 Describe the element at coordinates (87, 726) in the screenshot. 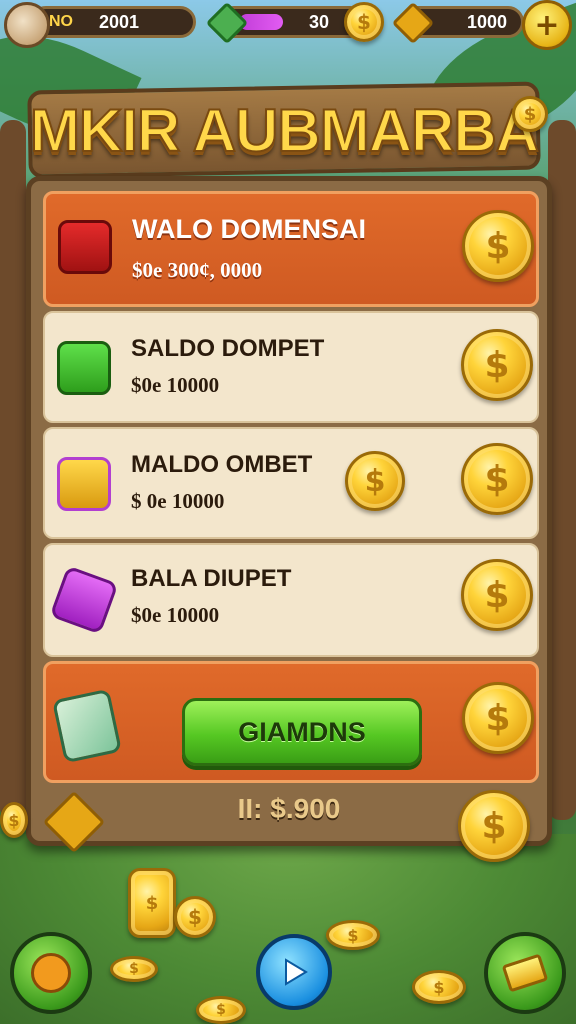

I see `cash-stack-icon` at that location.